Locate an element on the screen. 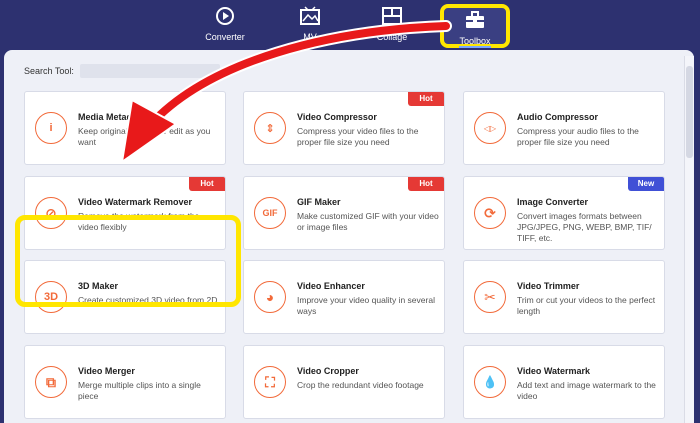  tool-title: Video Merger is located at coordinates (106, 371).